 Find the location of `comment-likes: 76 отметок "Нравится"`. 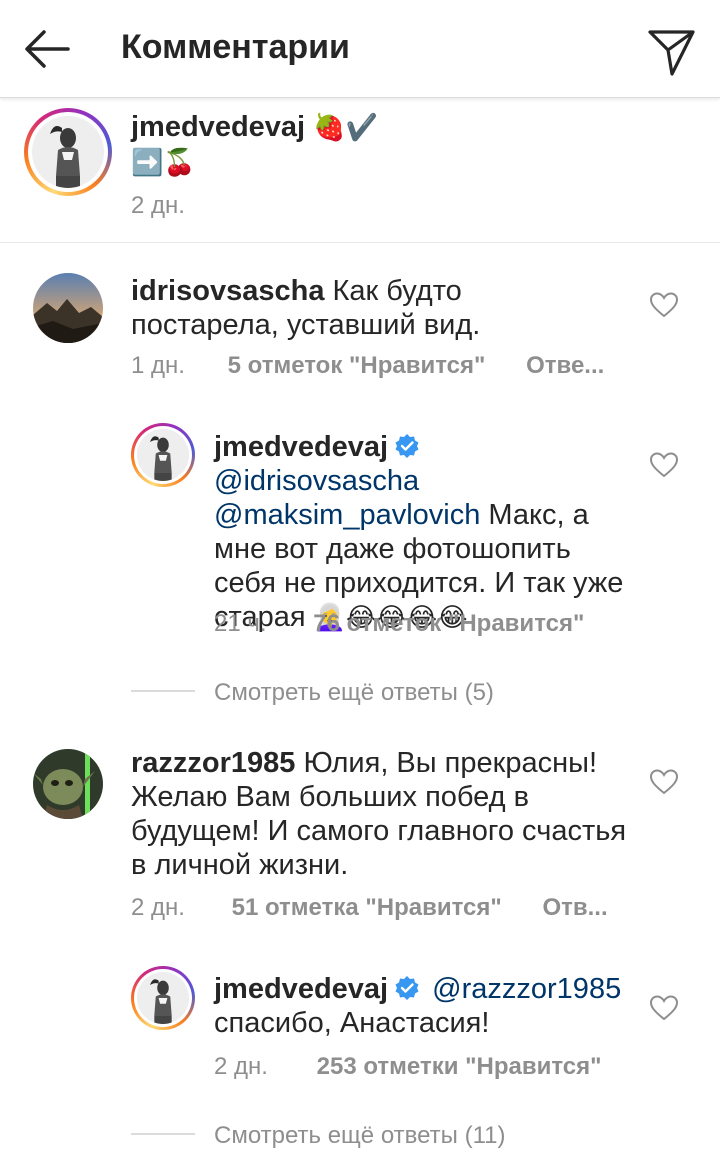

comment-likes: 76 отметок "Нравится" is located at coordinates (448, 623).